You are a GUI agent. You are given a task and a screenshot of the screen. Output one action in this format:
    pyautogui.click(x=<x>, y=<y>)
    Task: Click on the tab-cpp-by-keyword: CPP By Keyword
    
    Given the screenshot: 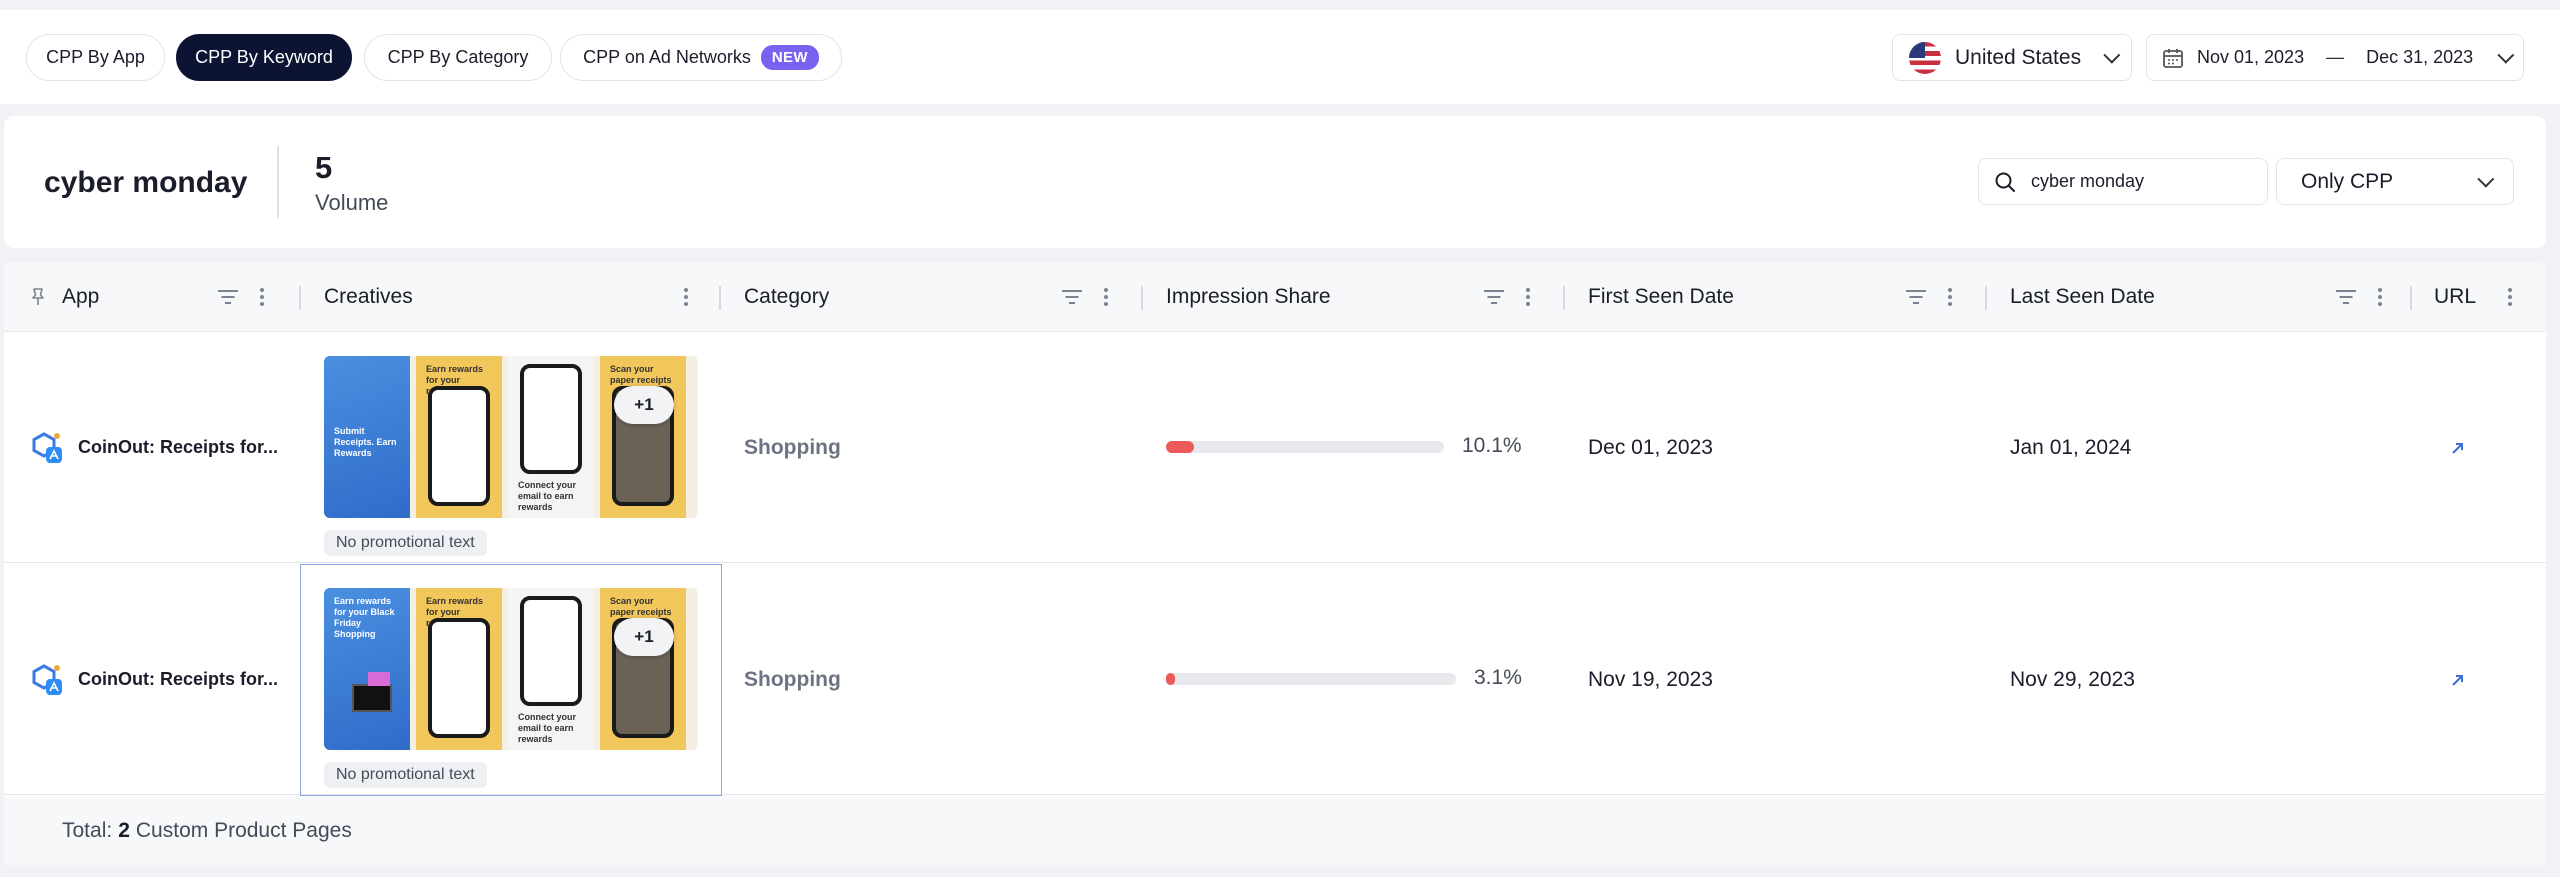 What is the action you would take?
    pyautogui.click(x=264, y=57)
    